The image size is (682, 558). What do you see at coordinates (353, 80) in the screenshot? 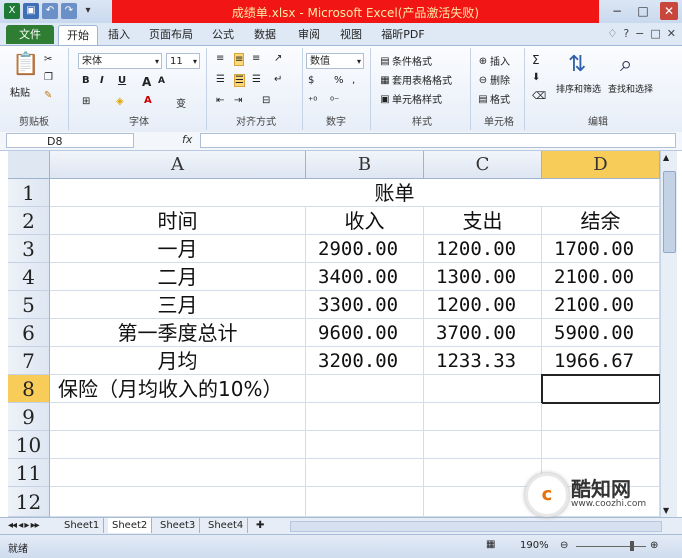
I see `comma-button: ,` at bounding box center [353, 80].